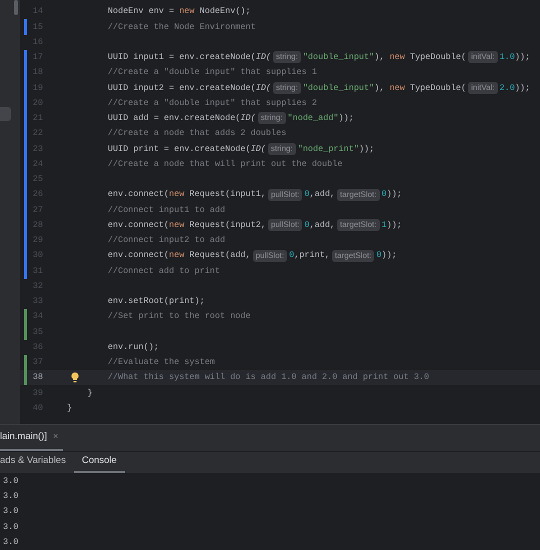 This screenshot has height=550, width=540. Describe the element at coordinates (227, 194) in the screenshot. I see `code-token: Request(input1,` at that location.